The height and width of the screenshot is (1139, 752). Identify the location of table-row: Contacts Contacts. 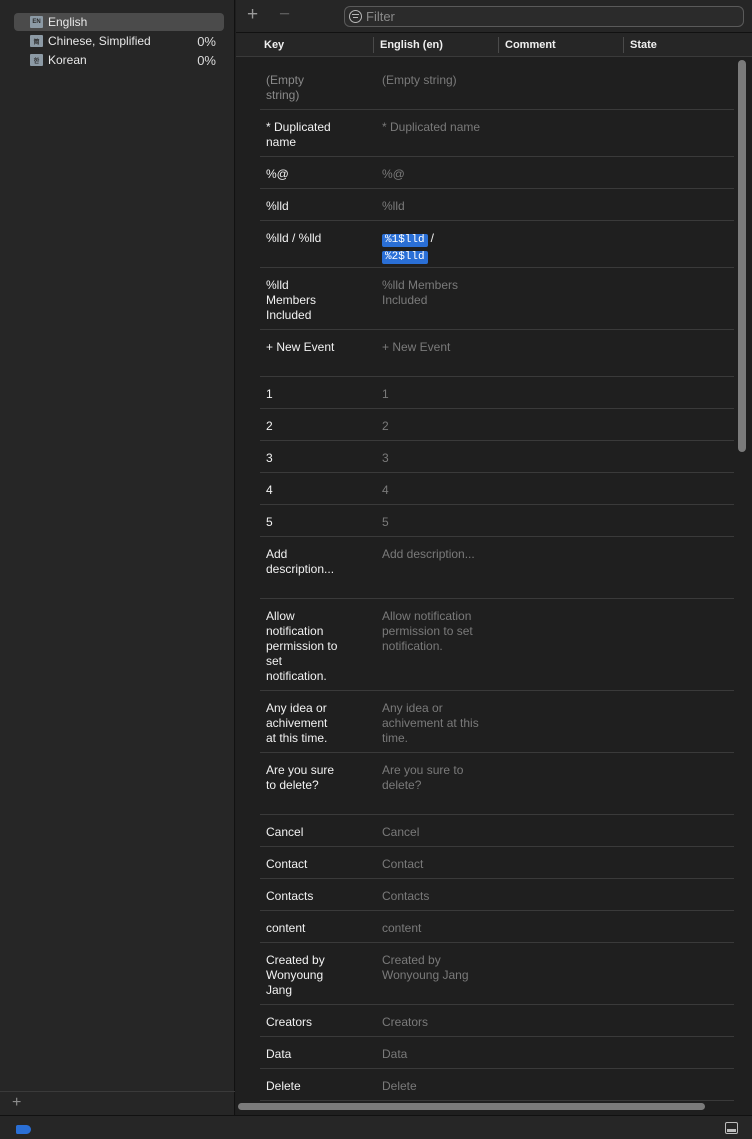
(497, 895).